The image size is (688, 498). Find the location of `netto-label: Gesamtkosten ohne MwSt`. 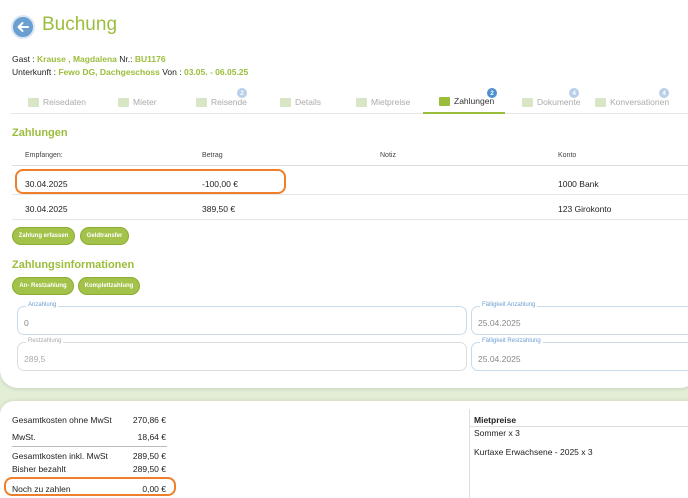

netto-label: Gesamtkosten ohne MwSt is located at coordinates (62, 420).